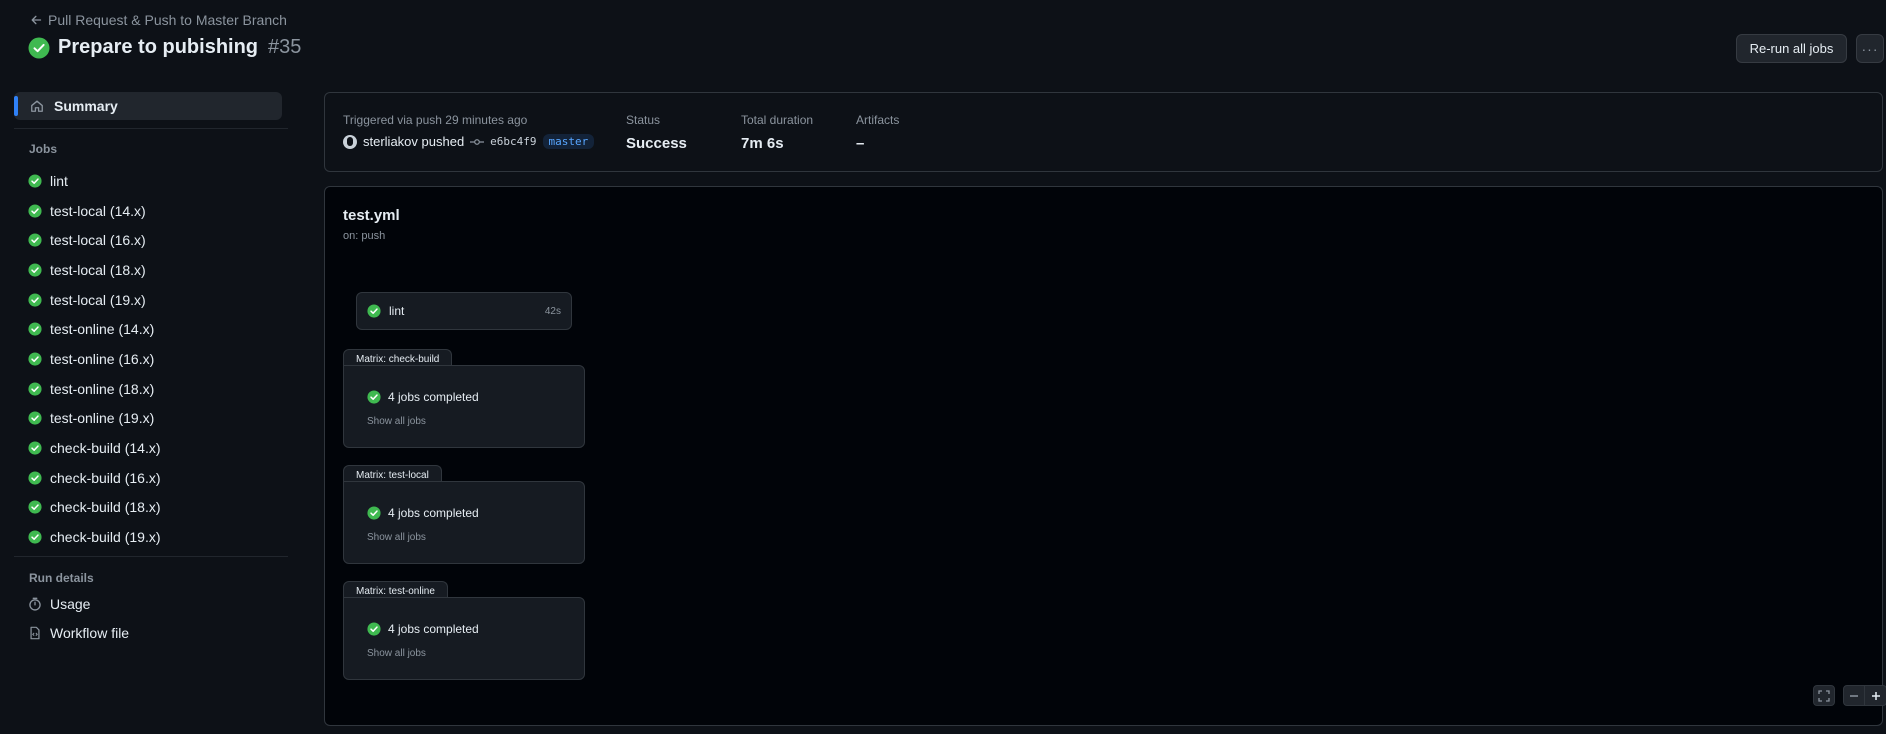 The image size is (1886, 734). I want to click on sidebar-item-summary: Summary, so click(148, 106).